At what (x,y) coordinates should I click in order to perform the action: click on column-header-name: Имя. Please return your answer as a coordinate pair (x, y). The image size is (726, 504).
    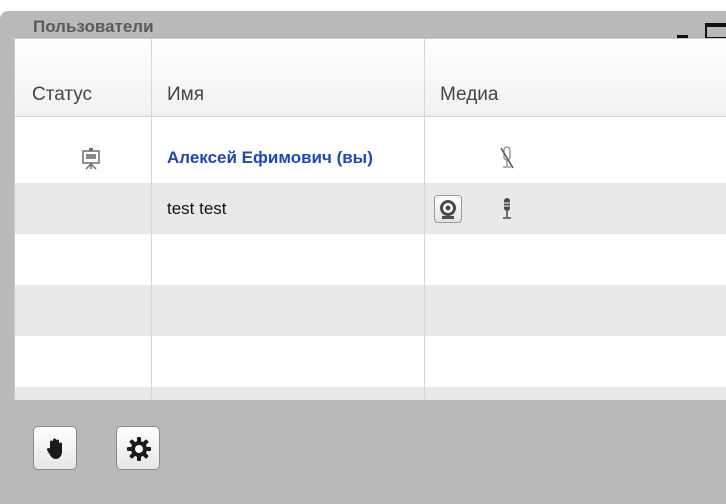
    Looking at the image, I should click on (185, 95).